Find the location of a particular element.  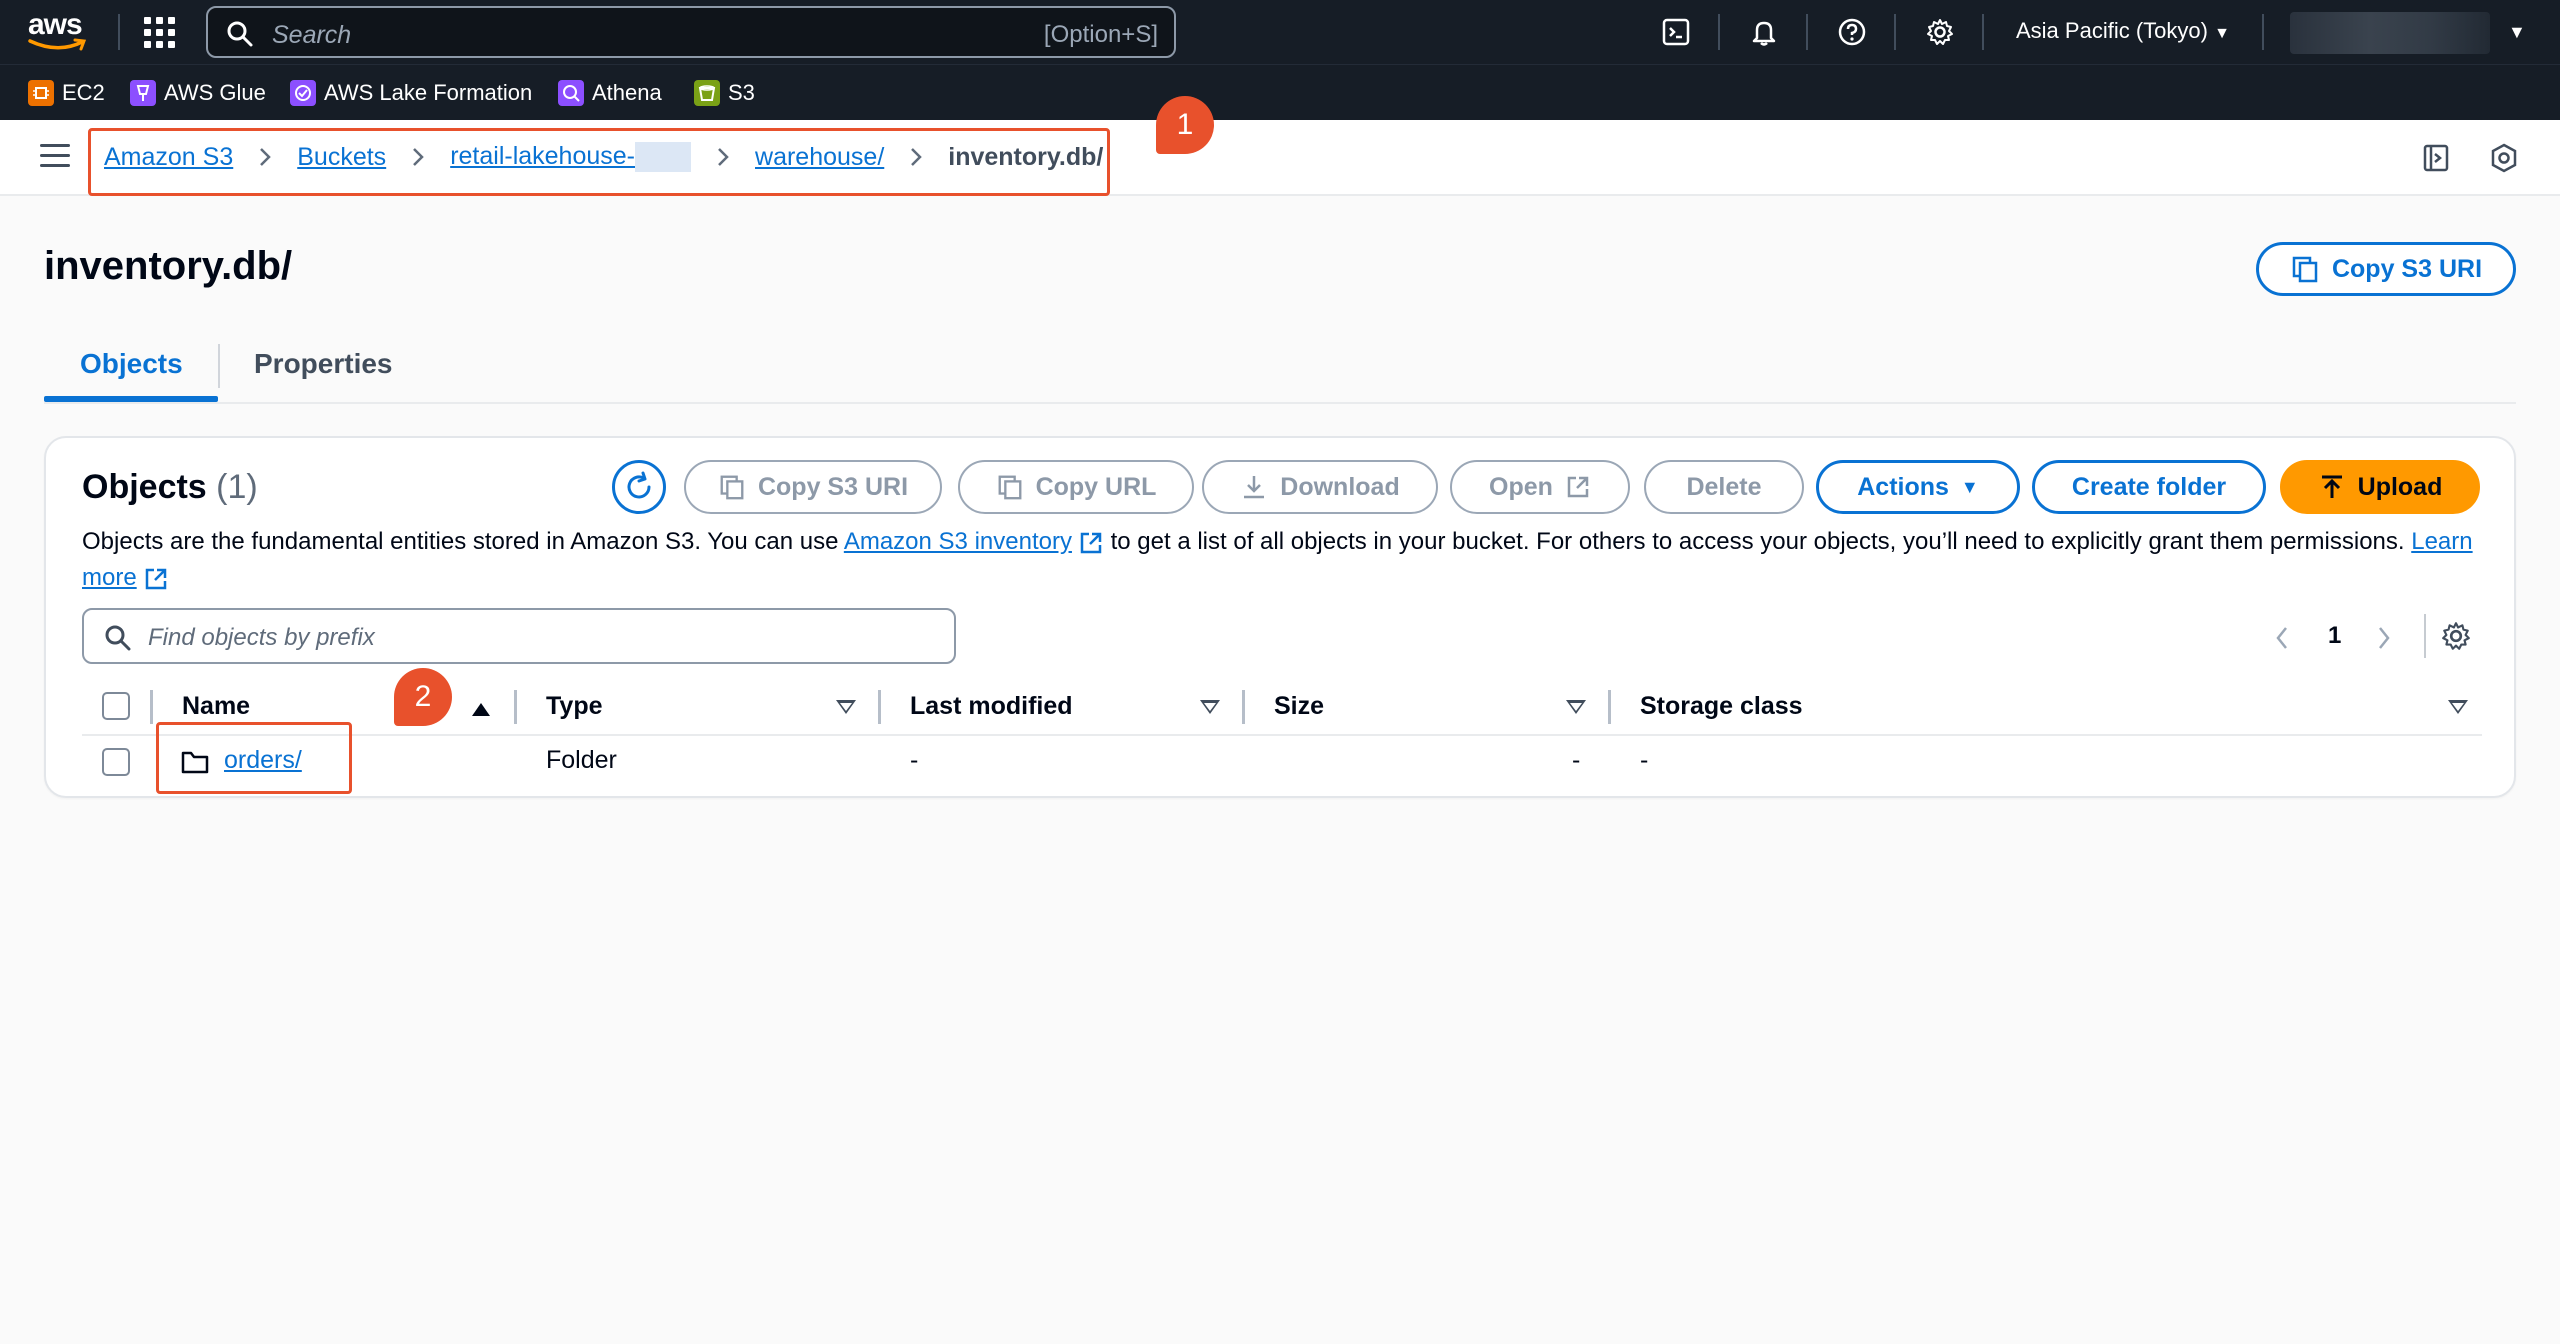

aws-logo: aws is located at coordinates (60, 32).